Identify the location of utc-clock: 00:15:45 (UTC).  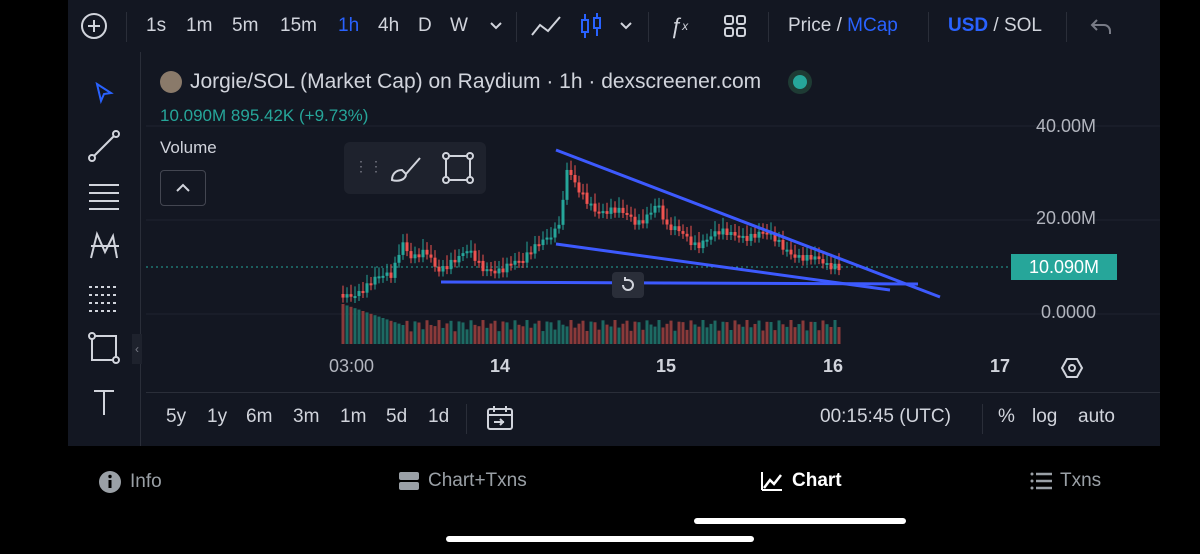
(885, 417).